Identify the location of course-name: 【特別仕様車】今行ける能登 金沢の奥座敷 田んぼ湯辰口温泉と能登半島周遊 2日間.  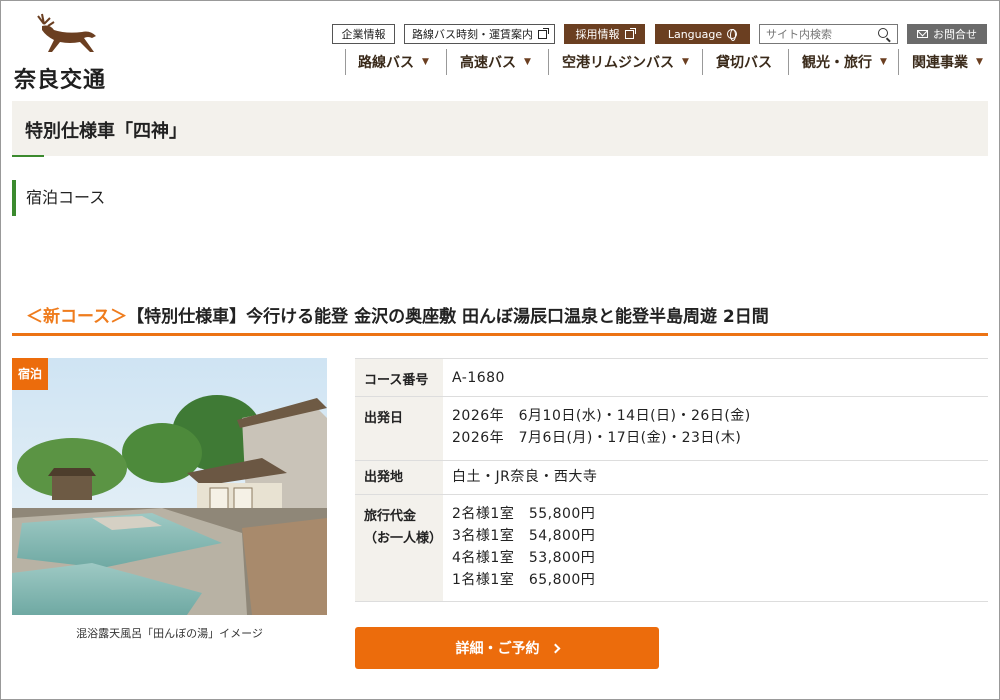
(448, 317).